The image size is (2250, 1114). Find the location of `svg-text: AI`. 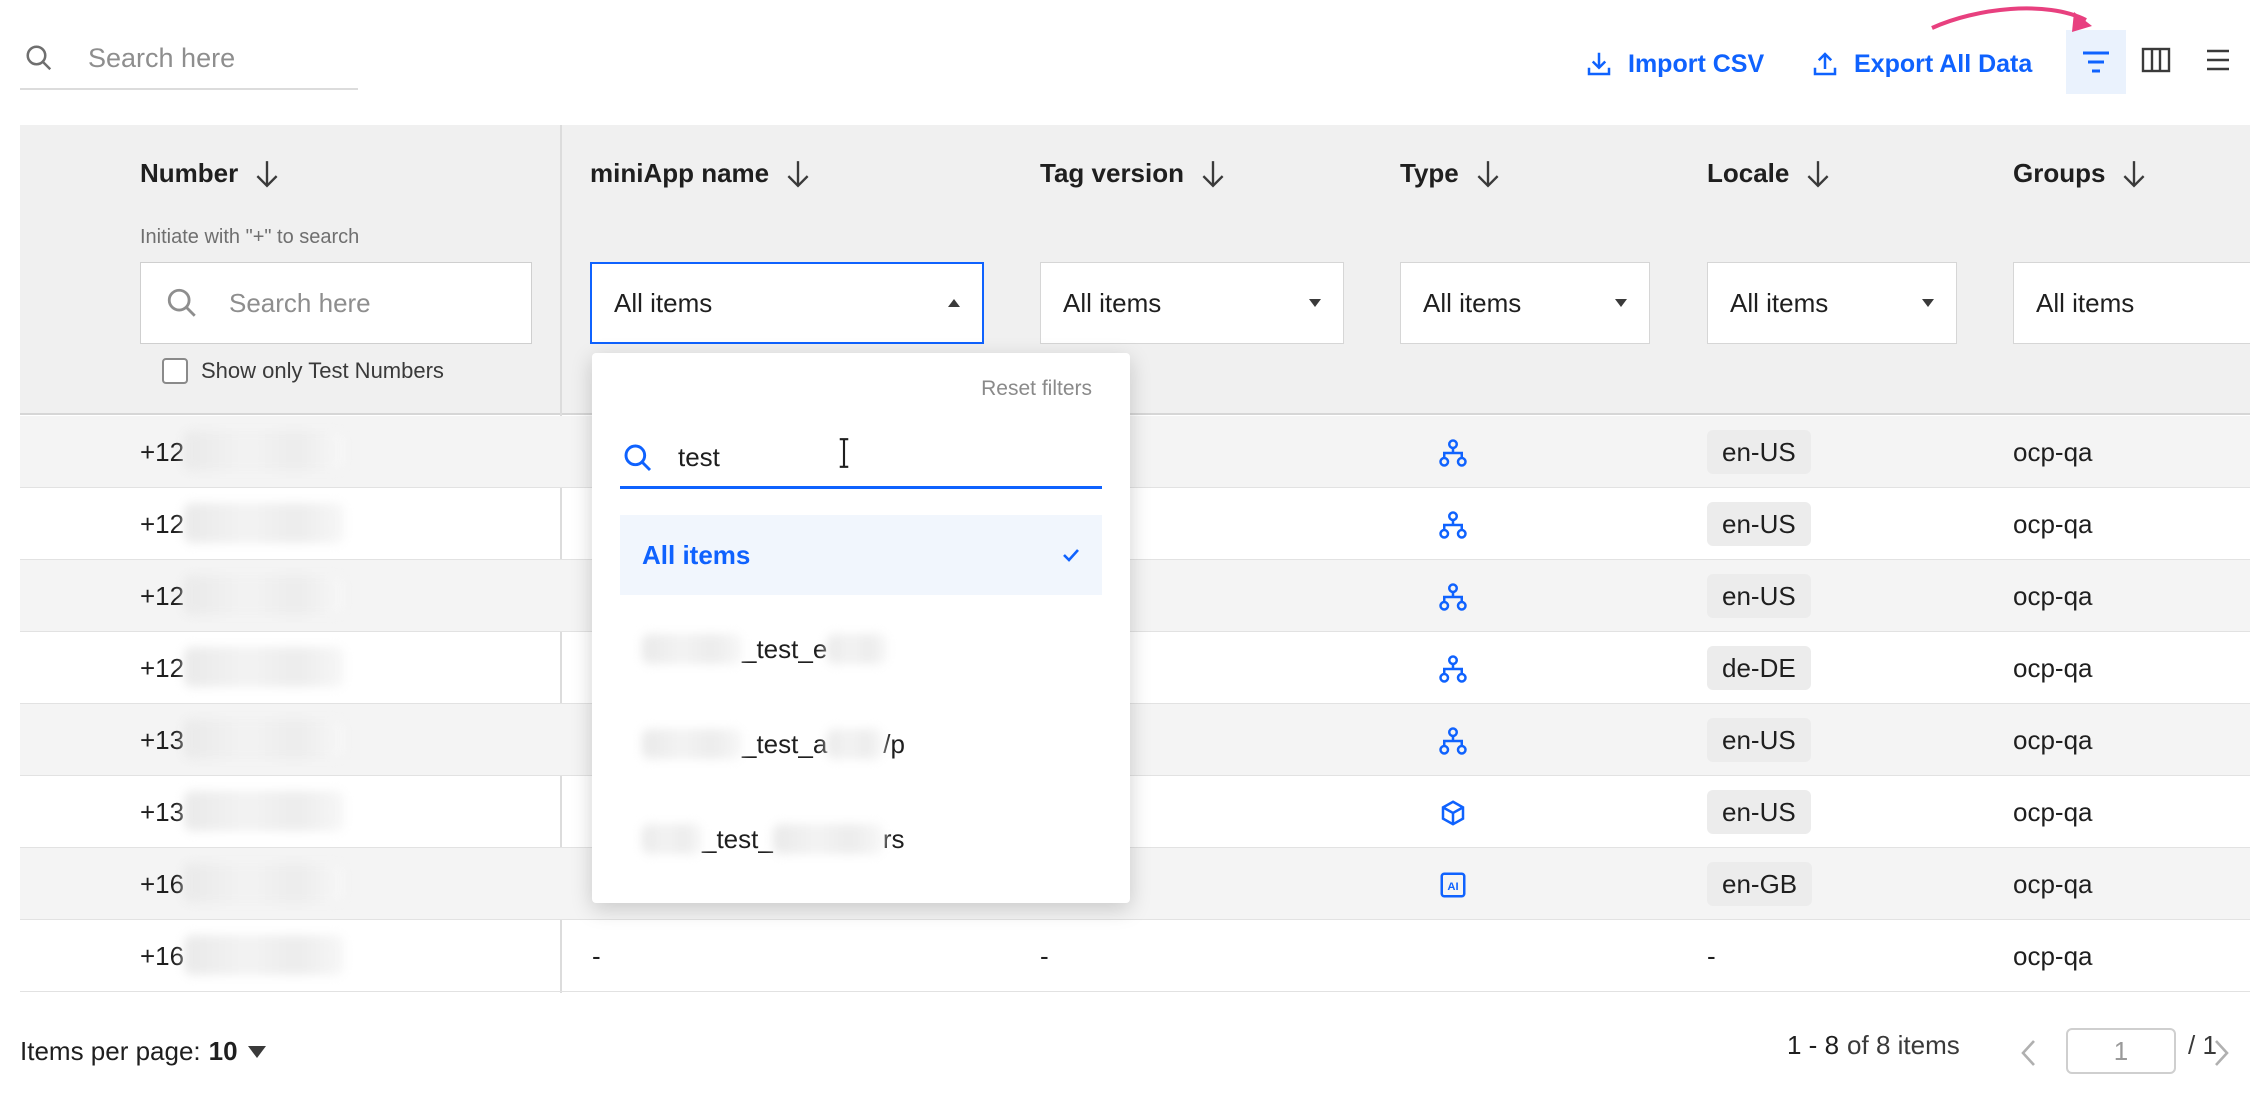

svg-text: AI is located at coordinates (1452, 887).